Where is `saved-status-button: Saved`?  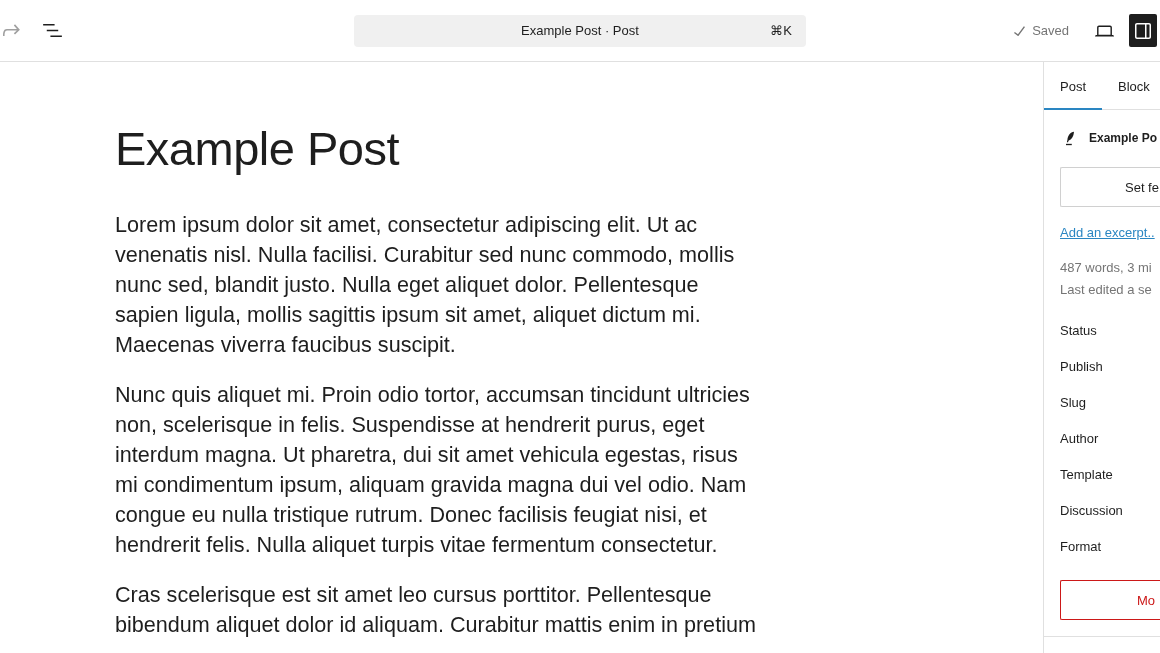 saved-status-button: Saved is located at coordinates (1041, 30).